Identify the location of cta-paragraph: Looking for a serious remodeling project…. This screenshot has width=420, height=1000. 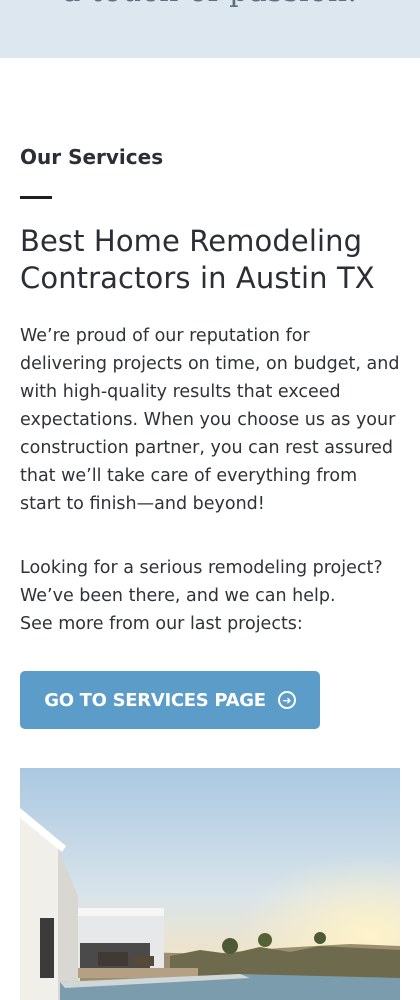
(210, 596).